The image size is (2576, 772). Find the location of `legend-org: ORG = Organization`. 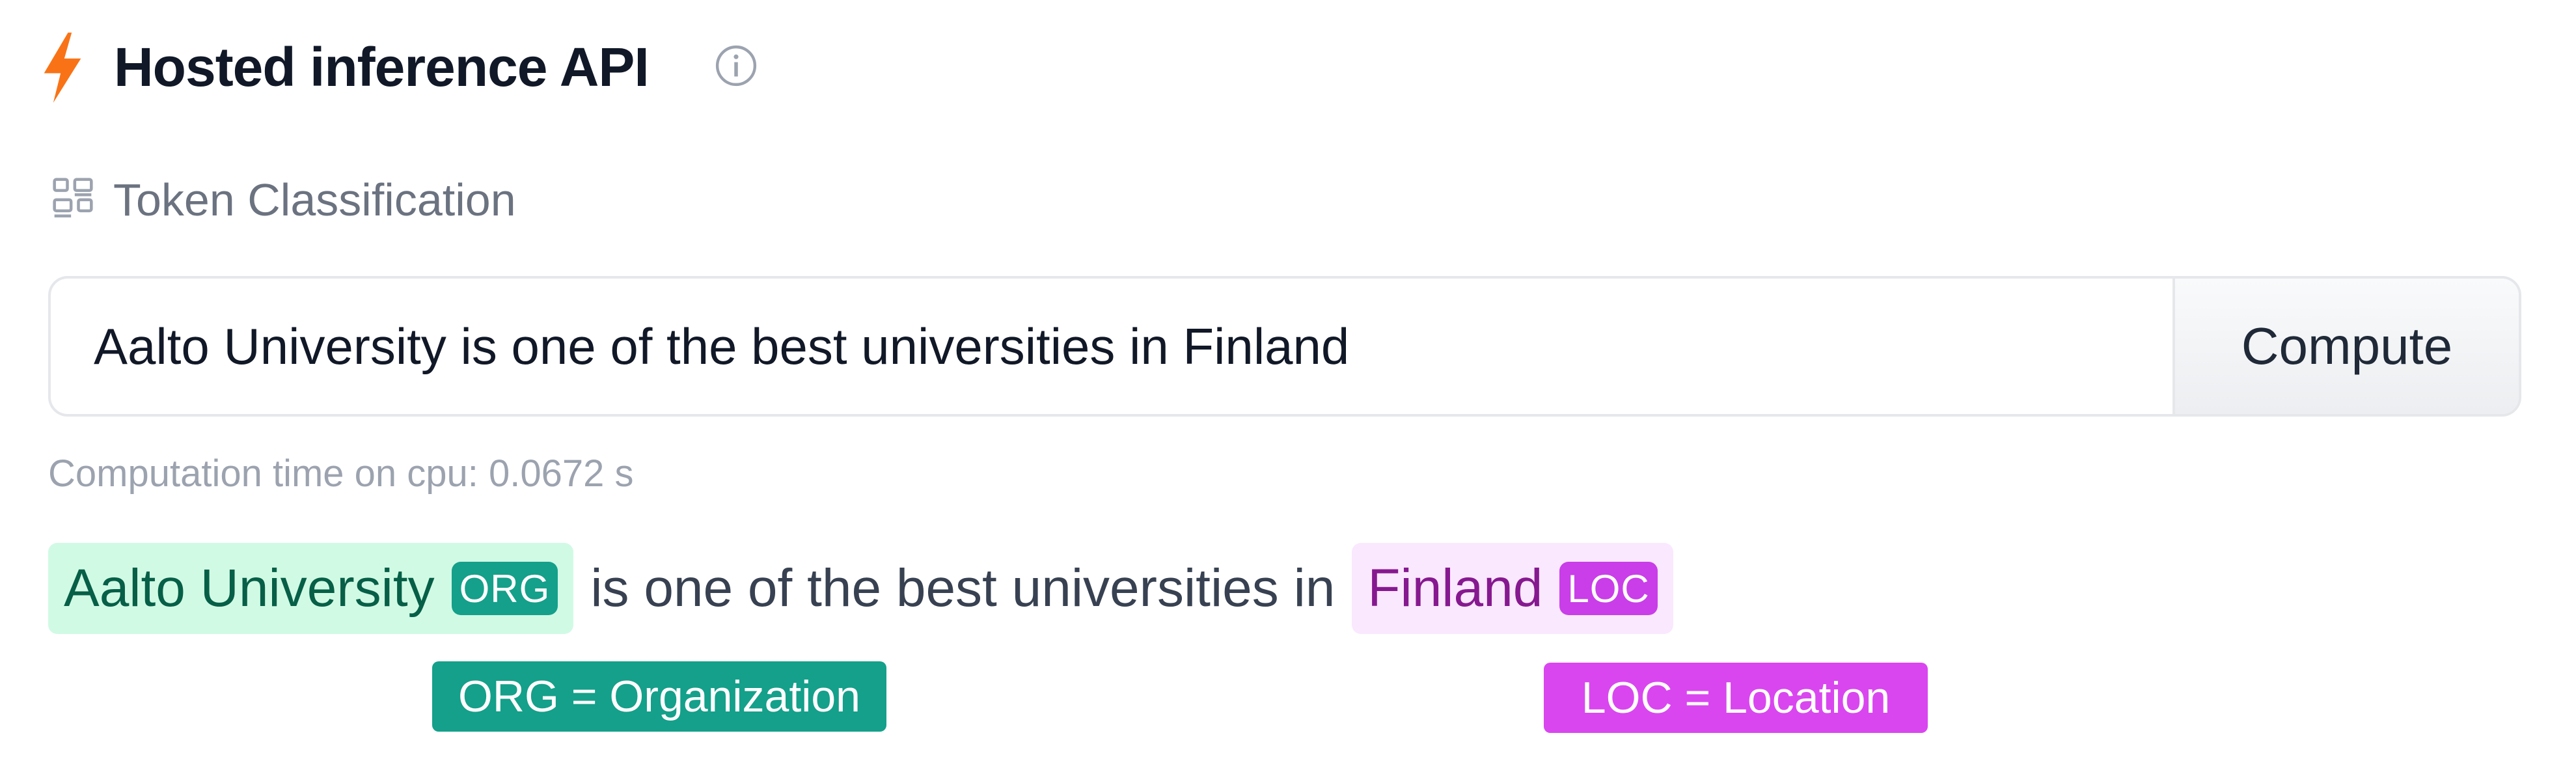

legend-org: ORG = Organization is located at coordinates (659, 696).